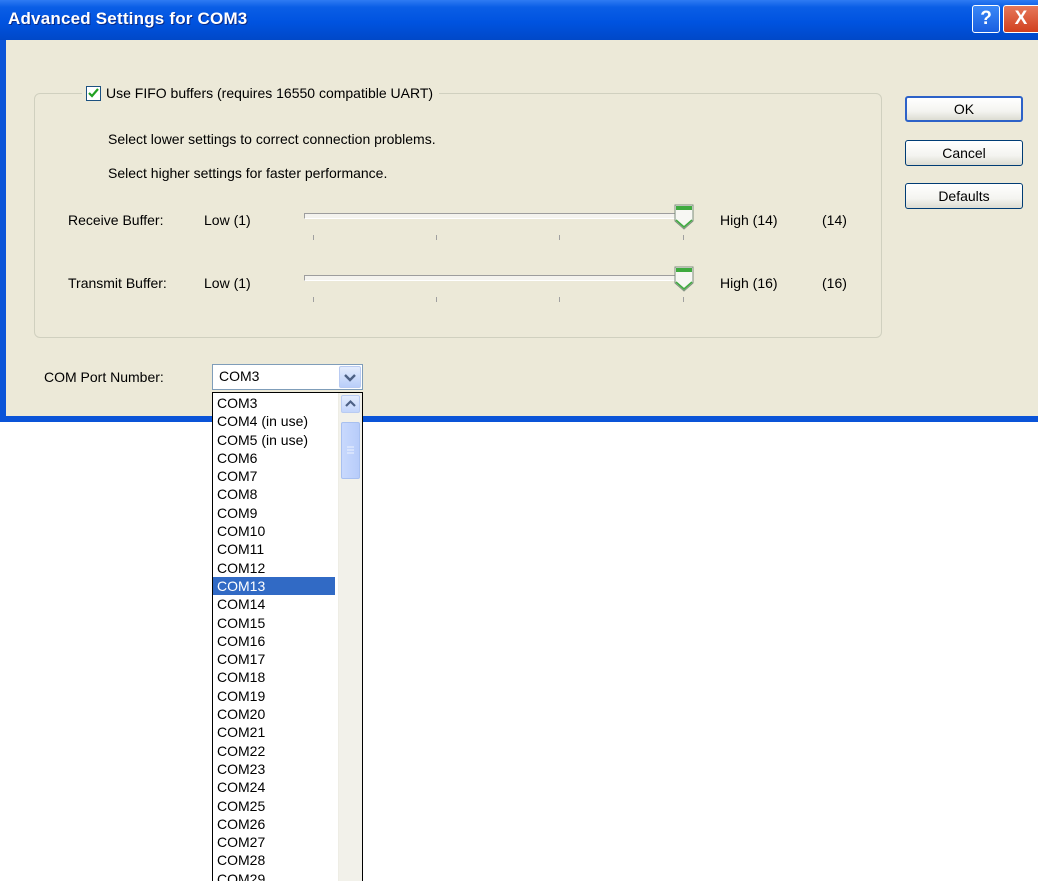 This screenshot has width=1038, height=881. Describe the element at coordinates (749, 283) in the screenshot. I see `transmit-high-label: High (16)` at that location.